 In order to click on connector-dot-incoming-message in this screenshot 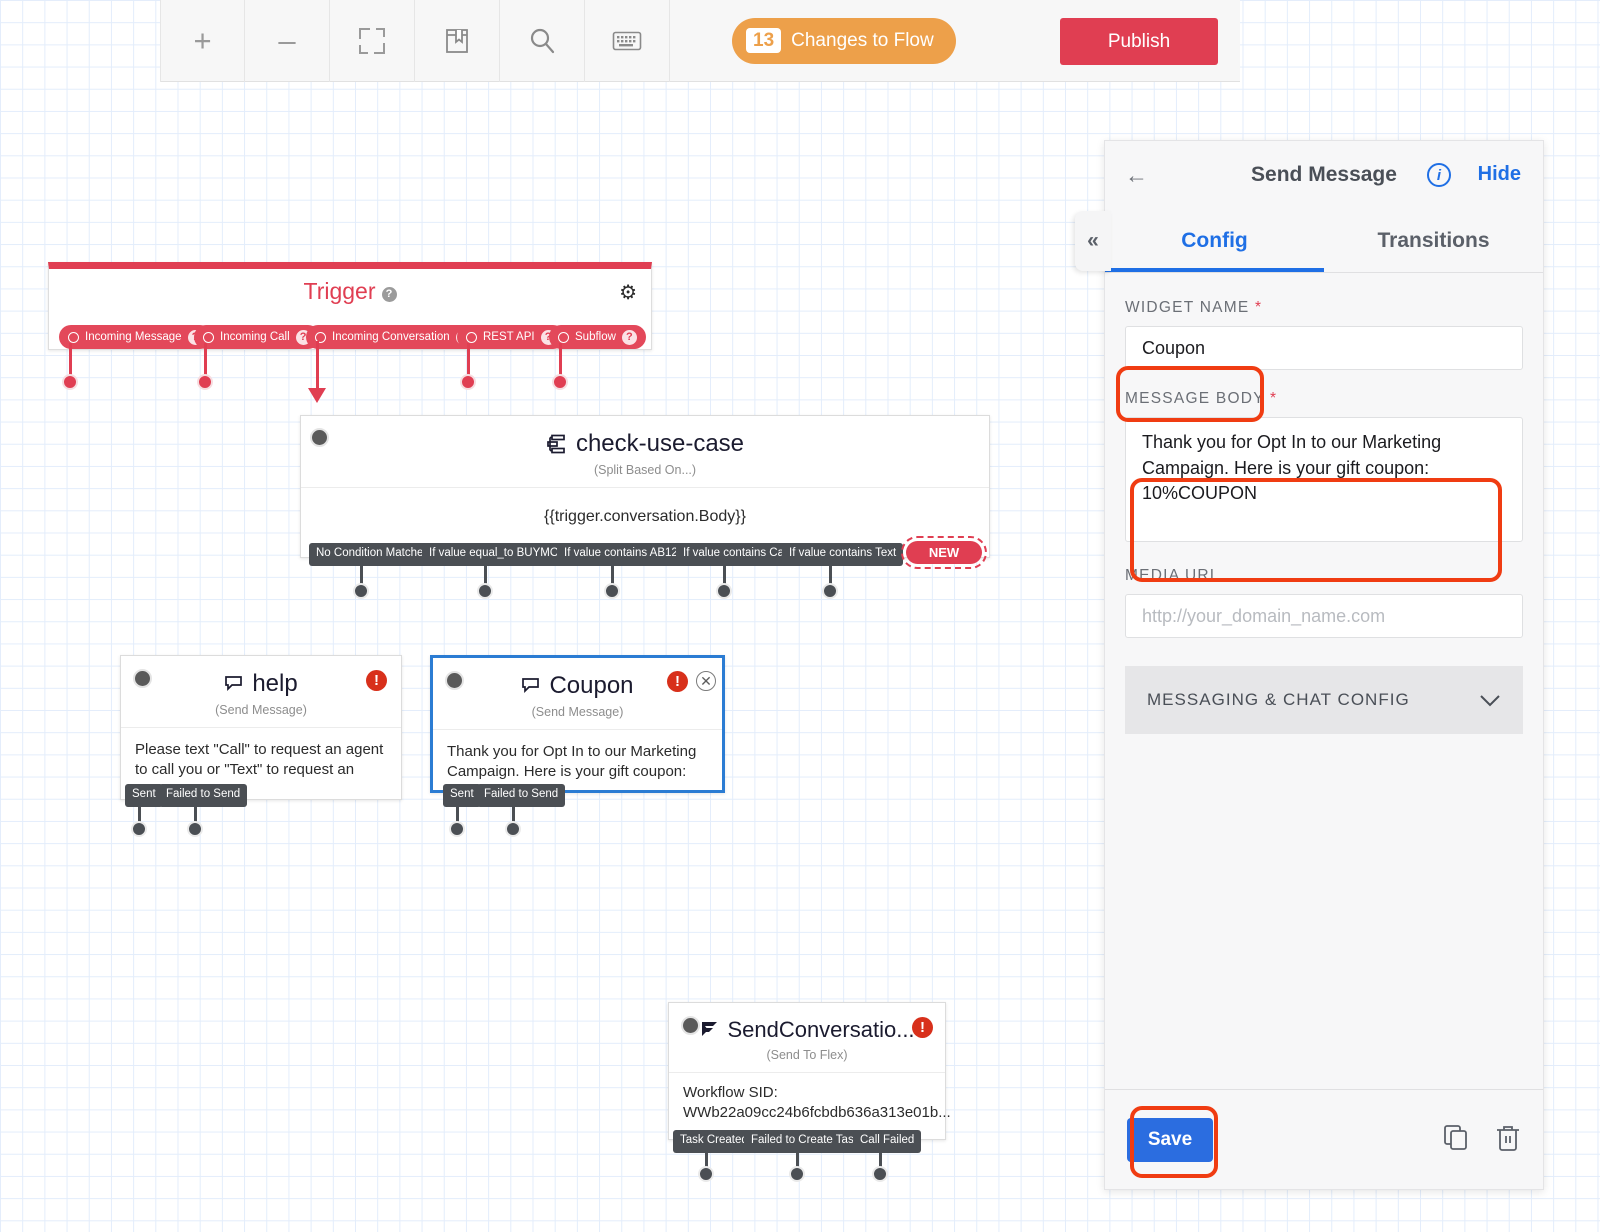, I will do `click(70, 382)`.